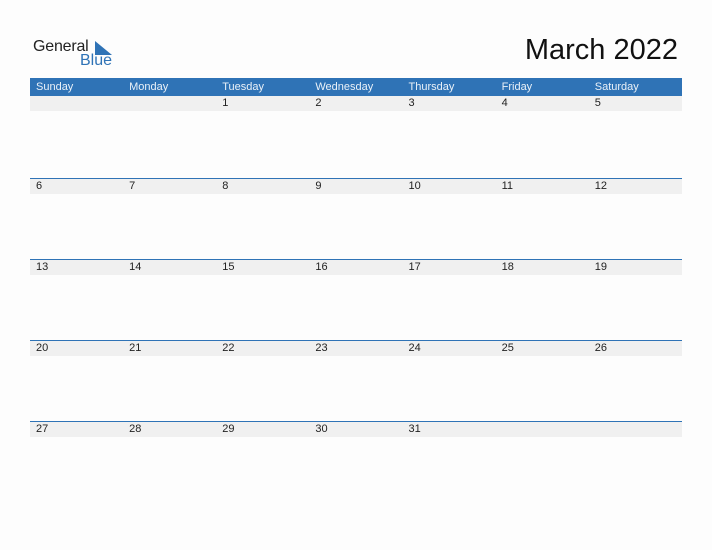 Image resolution: width=712 pixels, height=550 pixels. I want to click on weekday-monday: Monday, so click(149, 87).